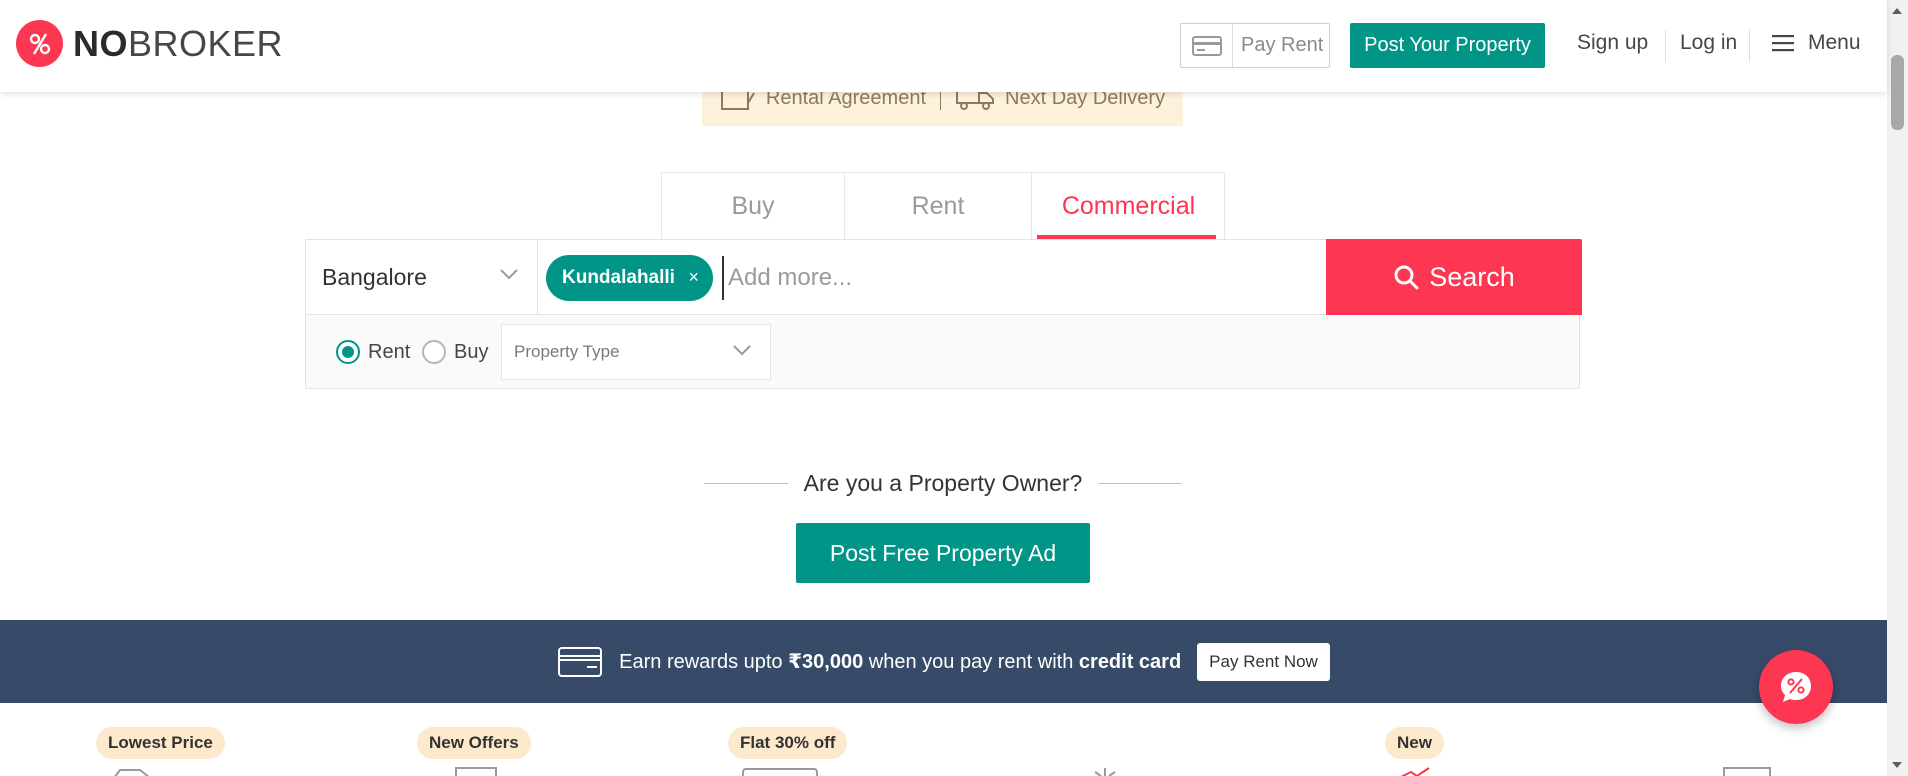 This screenshot has height=776, width=1908. I want to click on nobroker-logo: NOBROKER, so click(149, 43).